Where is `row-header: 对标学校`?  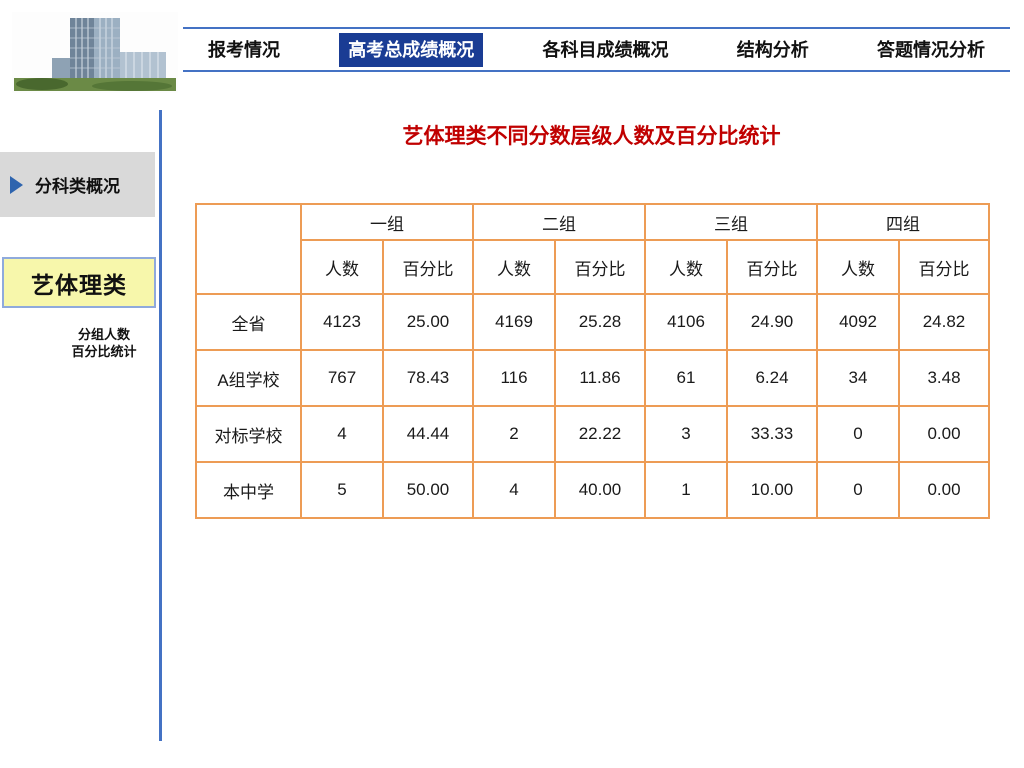
row-header: 对标学校 is located at coordinates (248, 434).